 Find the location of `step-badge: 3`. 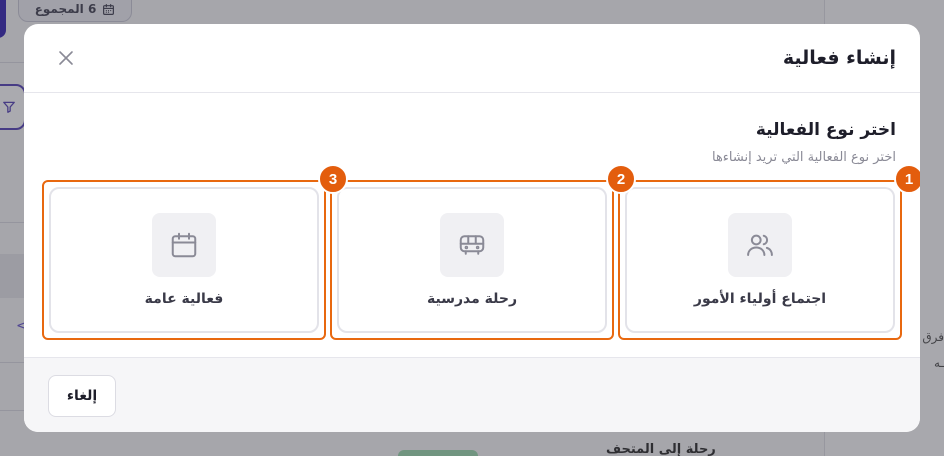

step-badge: 3 is located at coordinates (333, 179).